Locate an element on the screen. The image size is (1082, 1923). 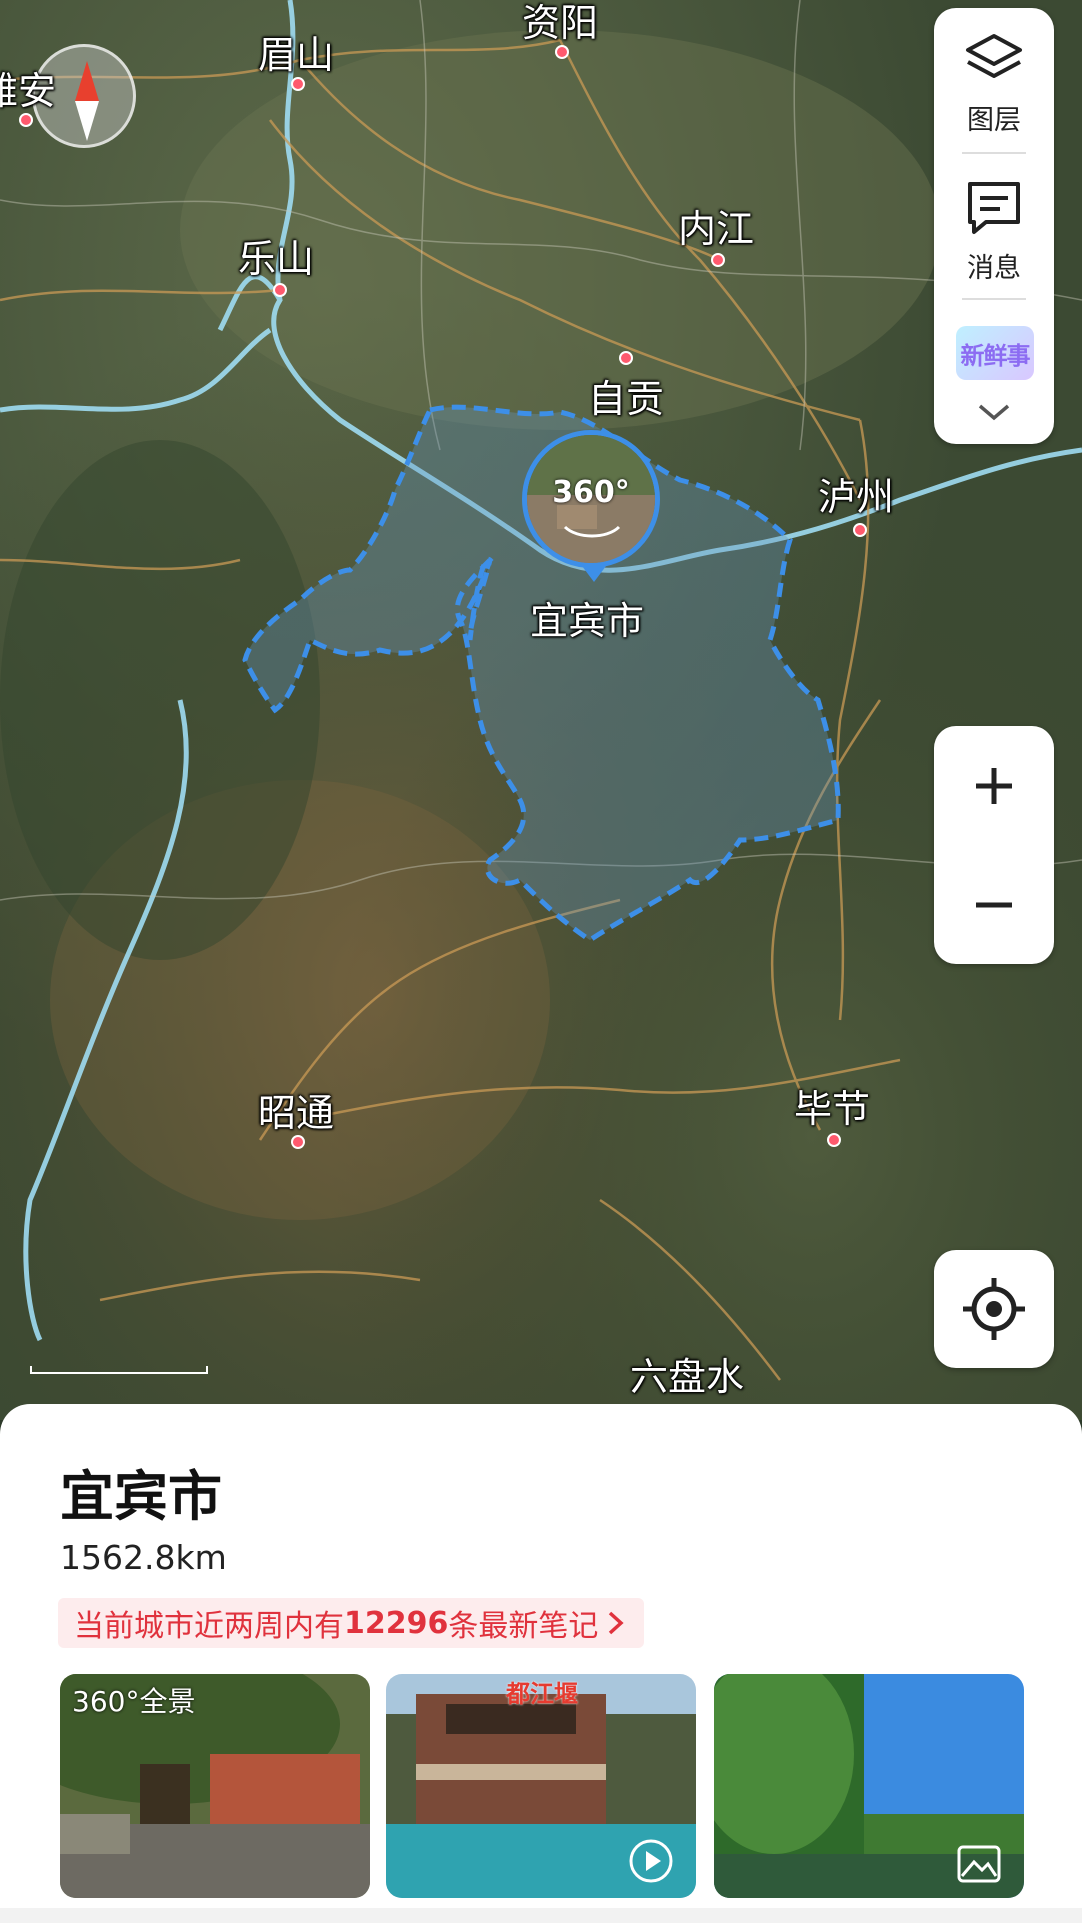
photo-thumb-image is located at coordinates (869, 1786).